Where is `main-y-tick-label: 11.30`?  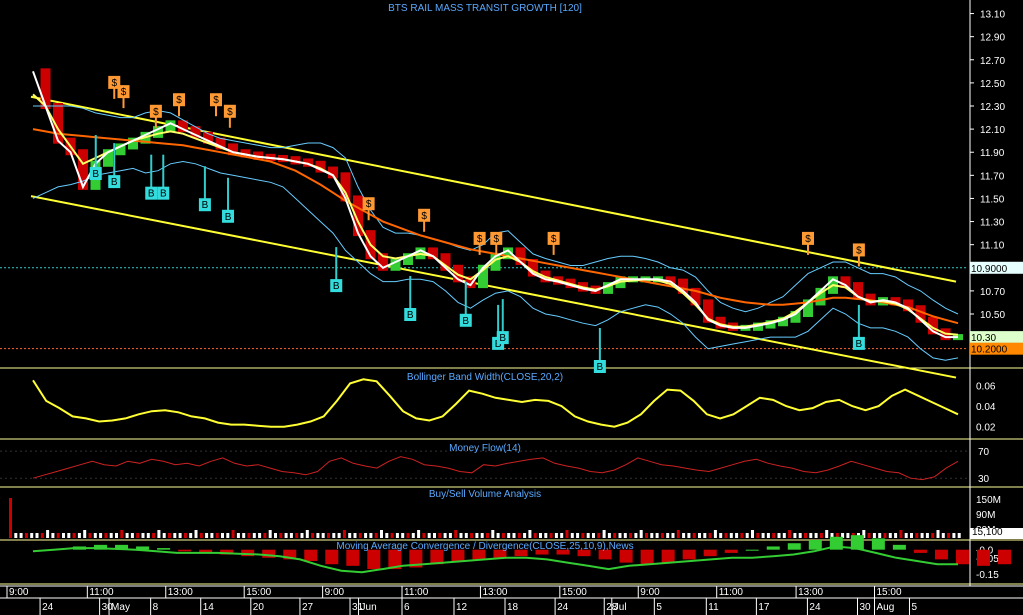 main-y-tick-label: 11.30 is located at coordinates (992, 223).